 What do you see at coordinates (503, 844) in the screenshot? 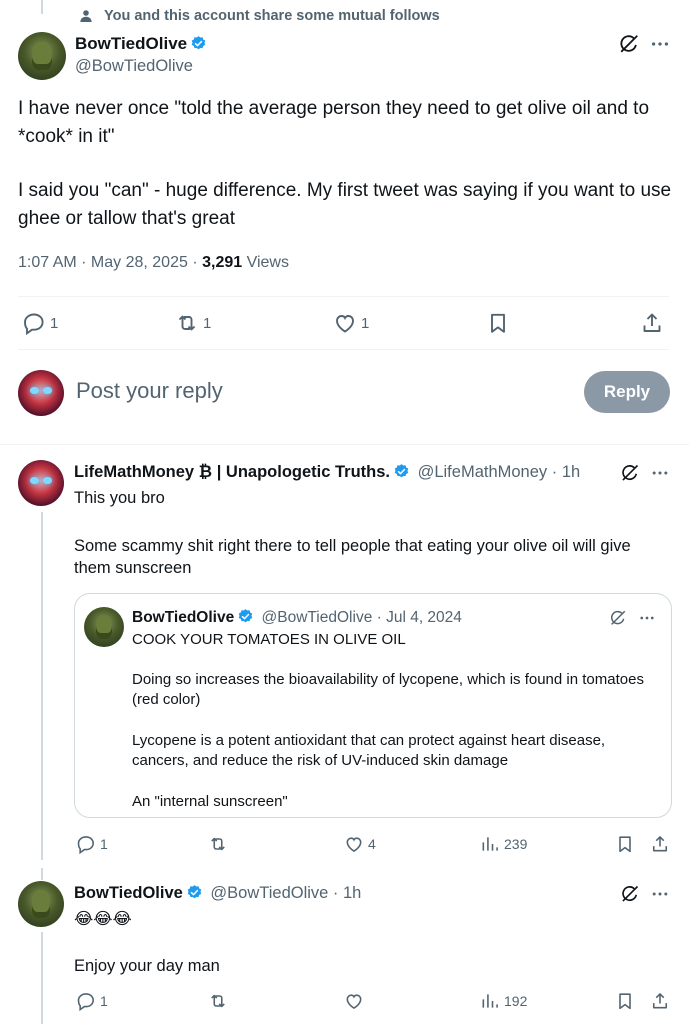
I see `views-button: 239` at bounding box center [503, 844].